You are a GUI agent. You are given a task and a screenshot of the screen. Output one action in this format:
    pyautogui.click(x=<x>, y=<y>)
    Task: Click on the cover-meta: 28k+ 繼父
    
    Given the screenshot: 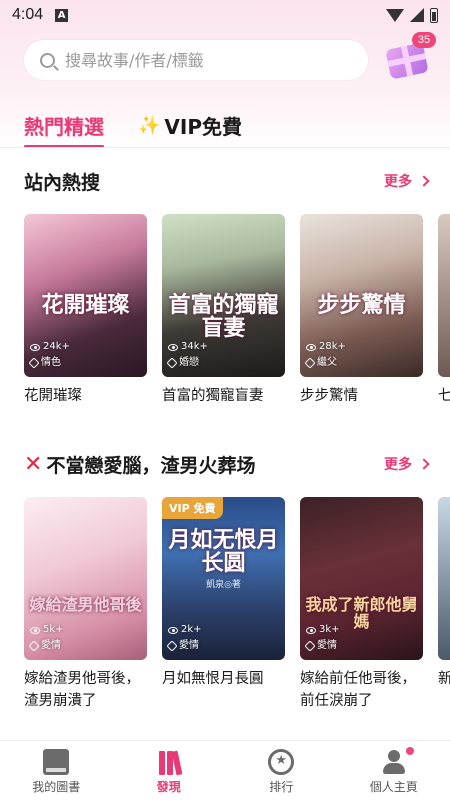 What is the action you would take?
    pyautogui.click(x=325, y=355)
    